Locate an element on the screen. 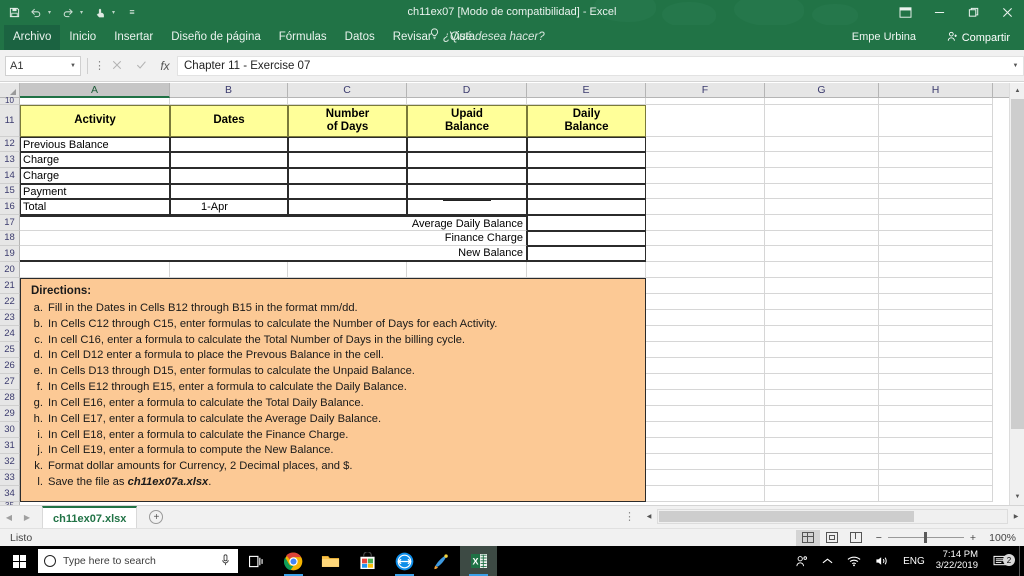  cell-F14 is located at coordinates (705, 176).